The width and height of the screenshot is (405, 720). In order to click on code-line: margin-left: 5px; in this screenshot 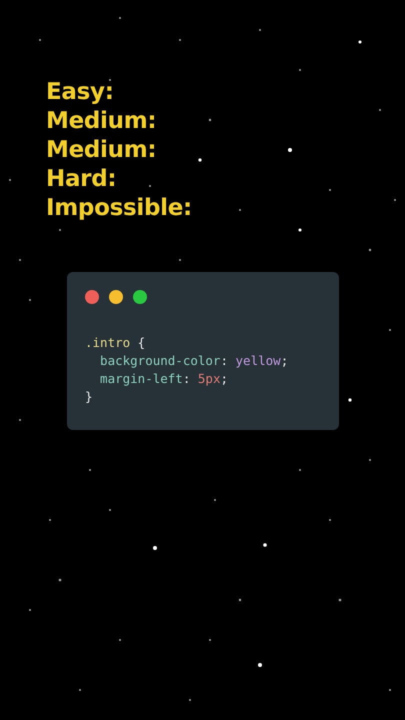, I will do `click(163, 379)`.